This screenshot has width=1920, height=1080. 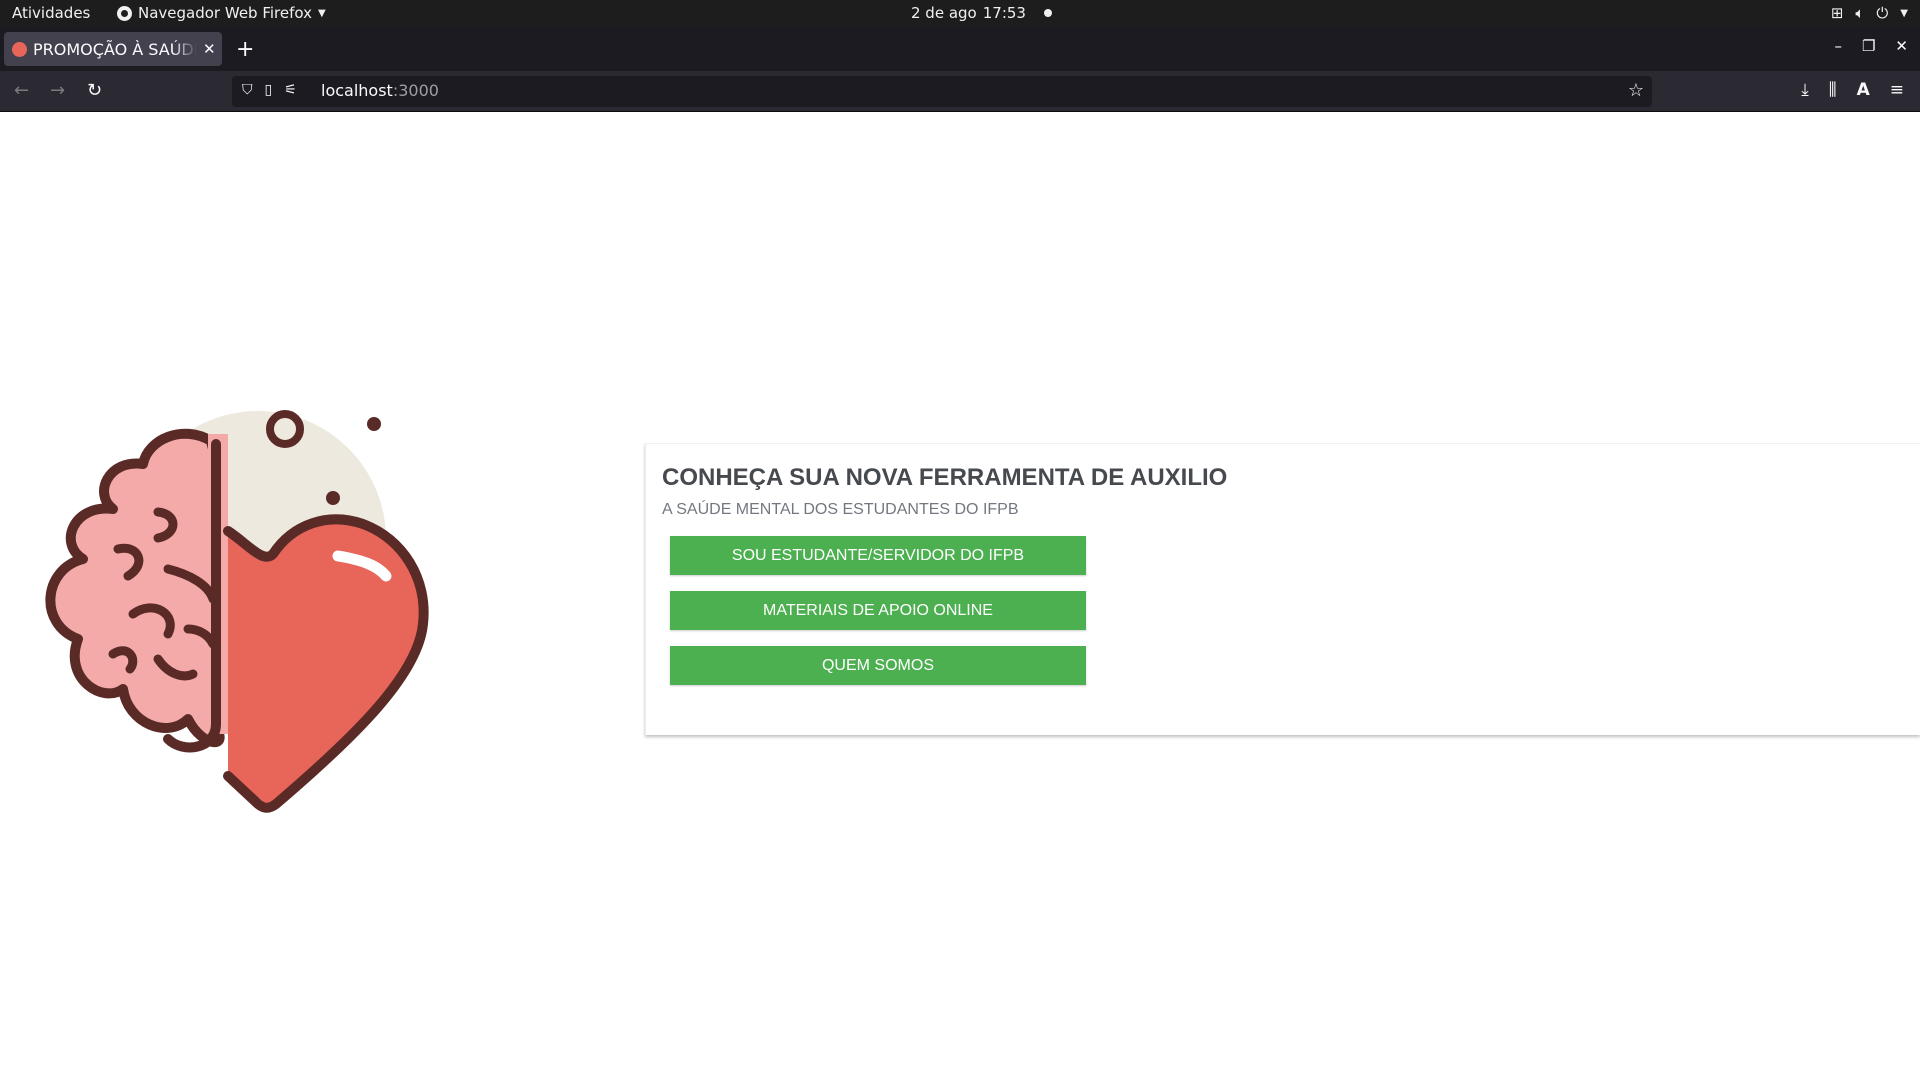 I want to click on firefox-icon, so click(x=124, y=13).